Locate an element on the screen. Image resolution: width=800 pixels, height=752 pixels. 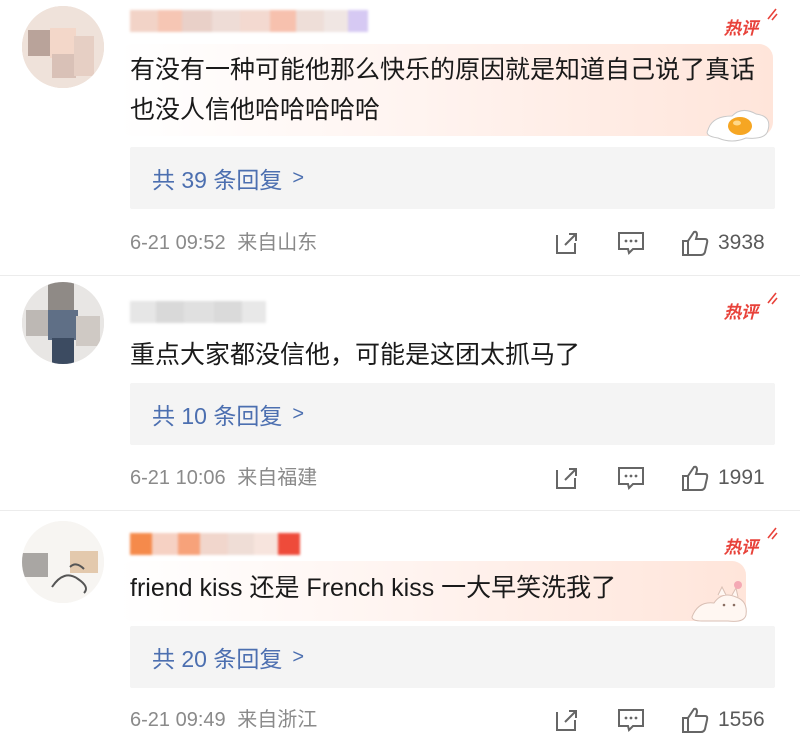
comment-meta: 6-21 09:52 来自山东 is located at coordinates (223, 243).